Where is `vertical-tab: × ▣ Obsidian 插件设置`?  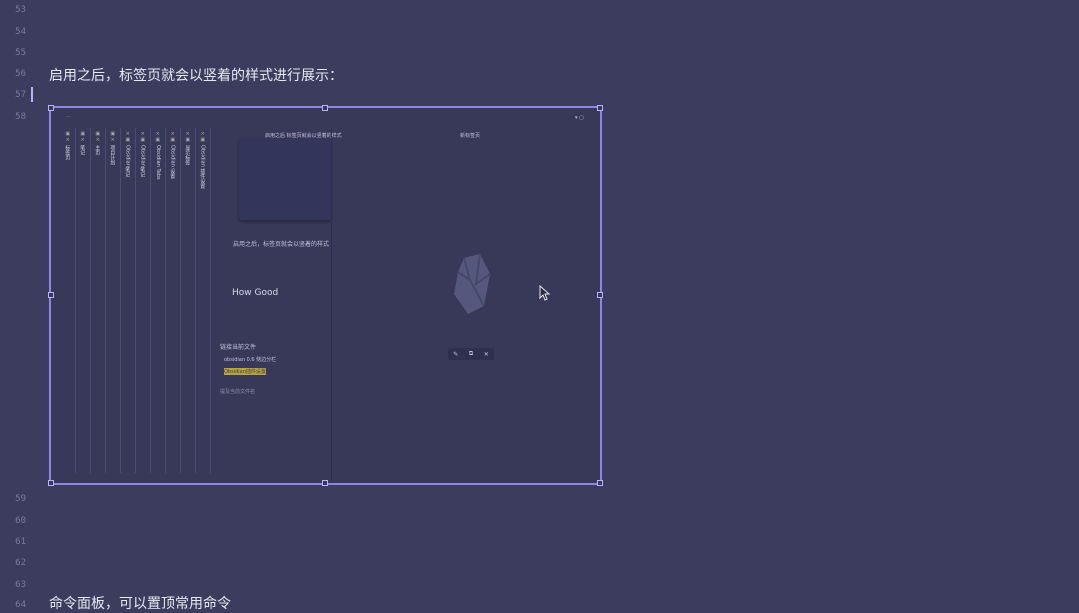 vertical-tab: × ▣ Obsidian 插件设置 is located at coordinates (203, 300).